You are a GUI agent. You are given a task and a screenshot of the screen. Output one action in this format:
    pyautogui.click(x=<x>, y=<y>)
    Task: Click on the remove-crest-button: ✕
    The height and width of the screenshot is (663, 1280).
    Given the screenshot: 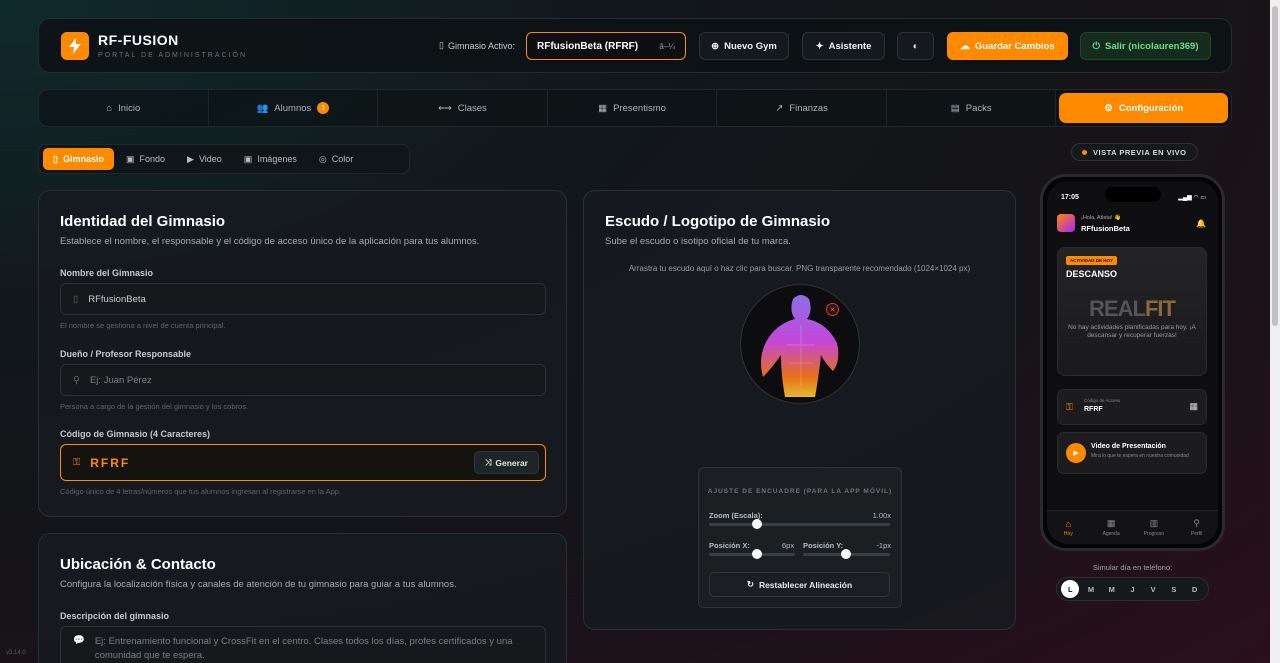 What is the action you would take?
    pyautogui.click(x=832, y=309)
    